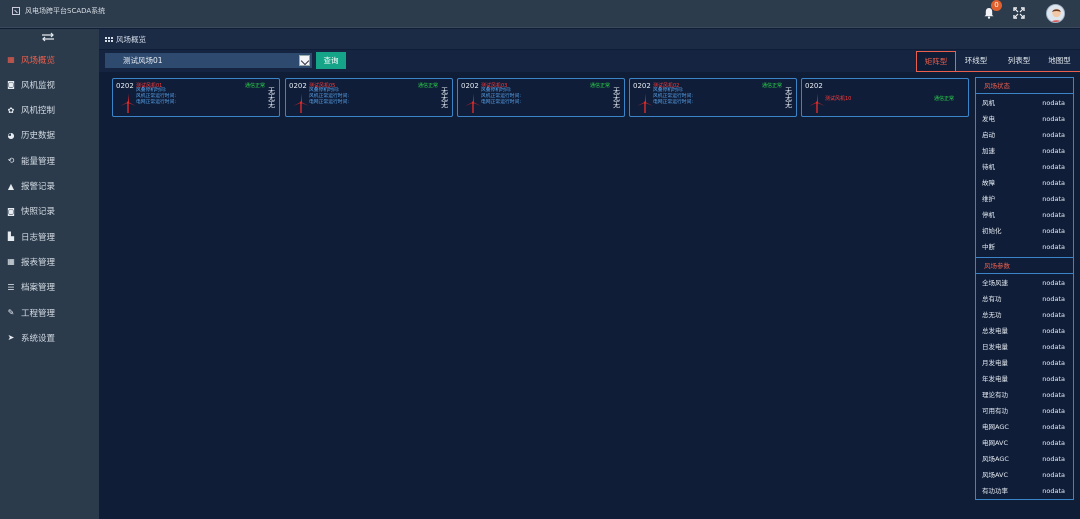  I want to click on sidebar-item-label: 系统设置, so click(38, 338).